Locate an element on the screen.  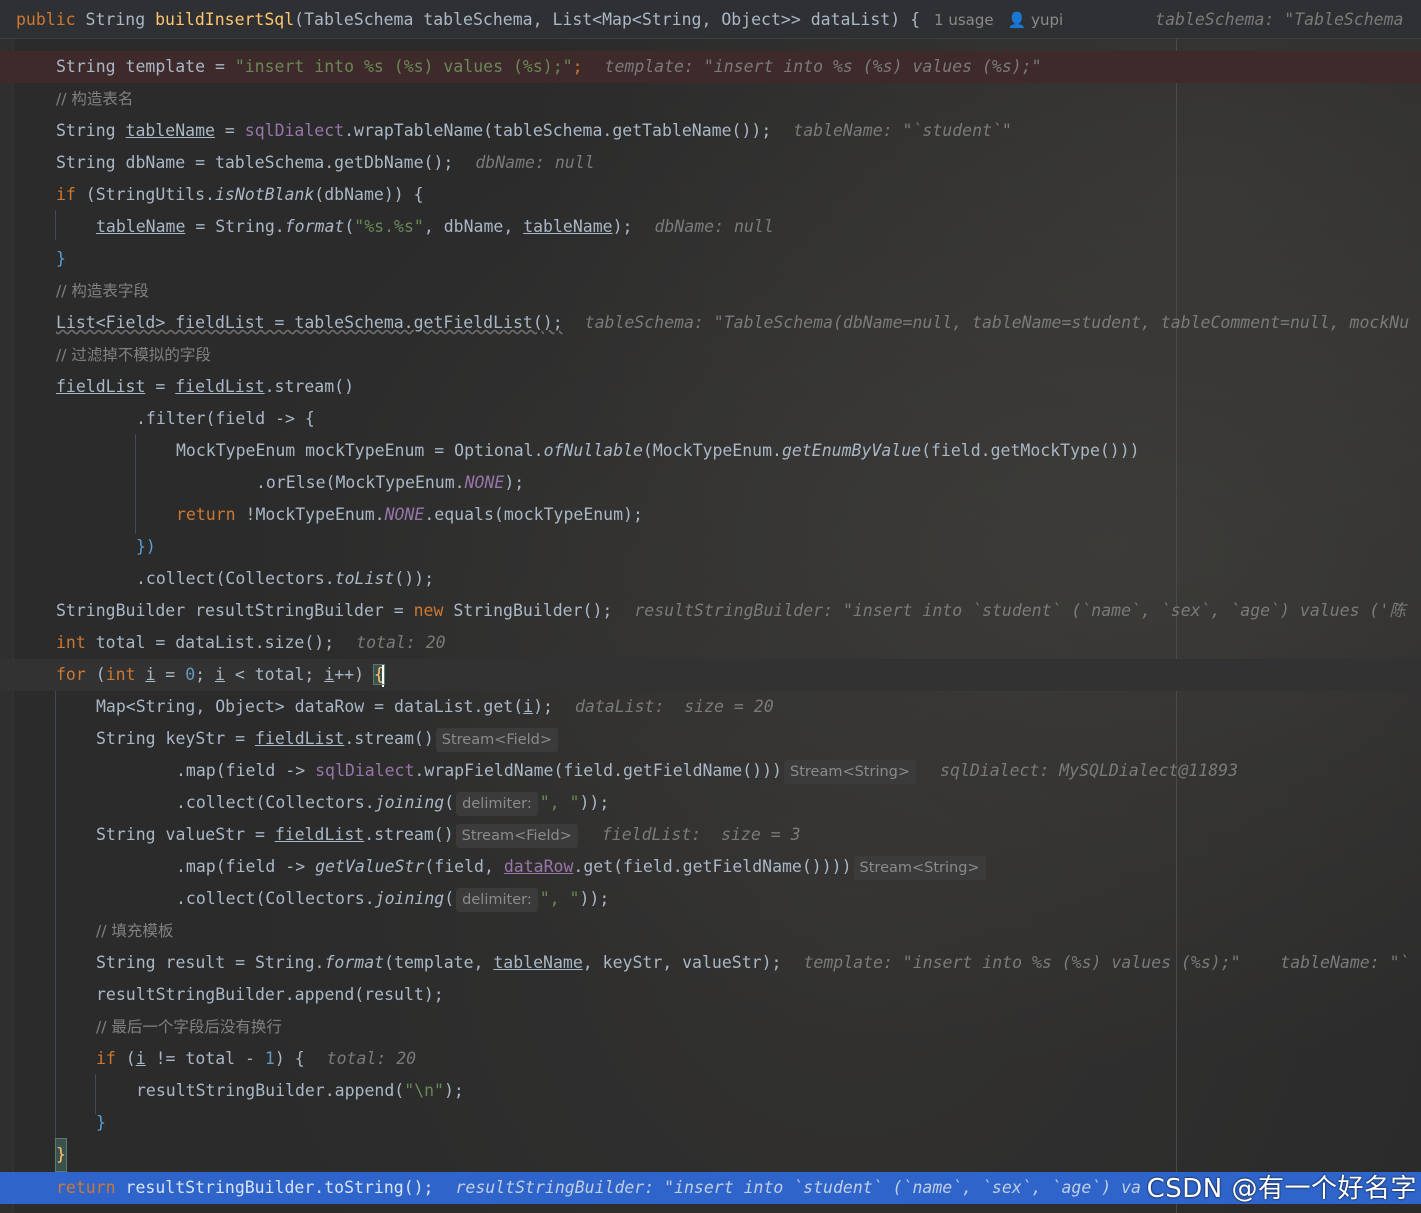
brace: } is located at coordinates (101, 1122).